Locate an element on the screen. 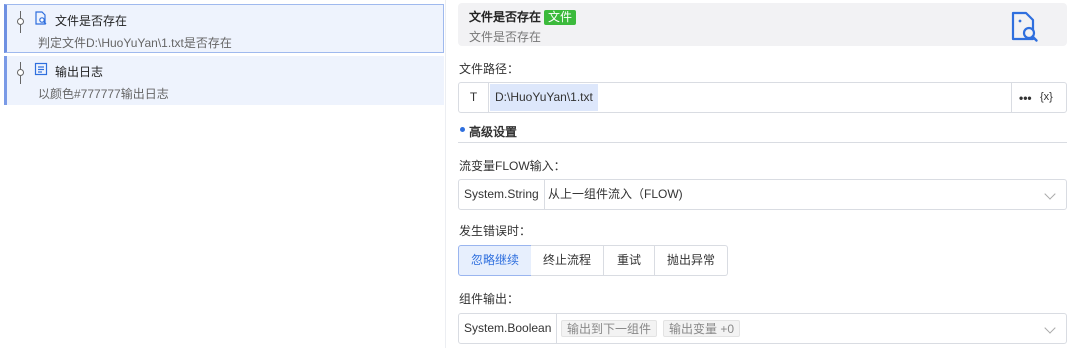 This screenshot has height=348, width=1070. category-tag: 文件 is located at coordinates (560, 17).